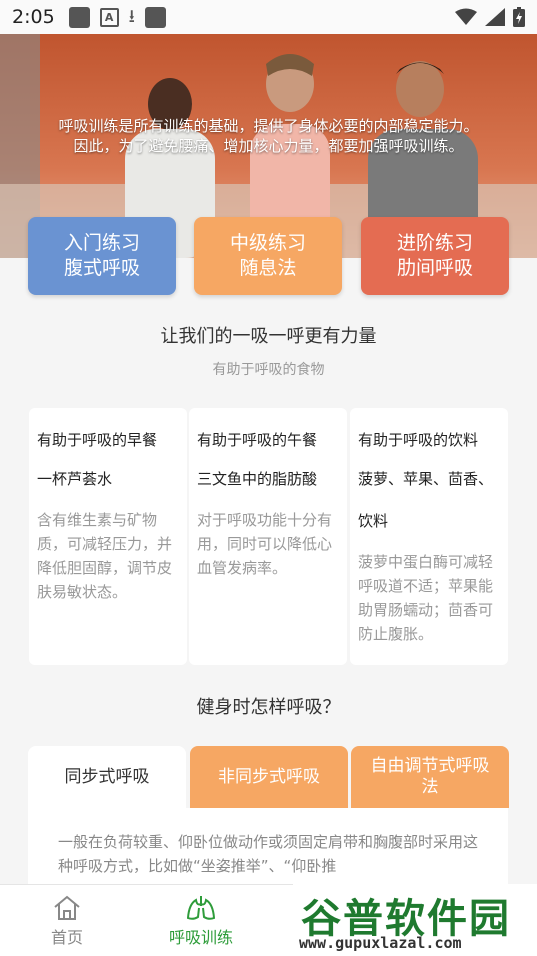 The image size is (537, 956). I want to click on signal-icon, so click(495, 17).